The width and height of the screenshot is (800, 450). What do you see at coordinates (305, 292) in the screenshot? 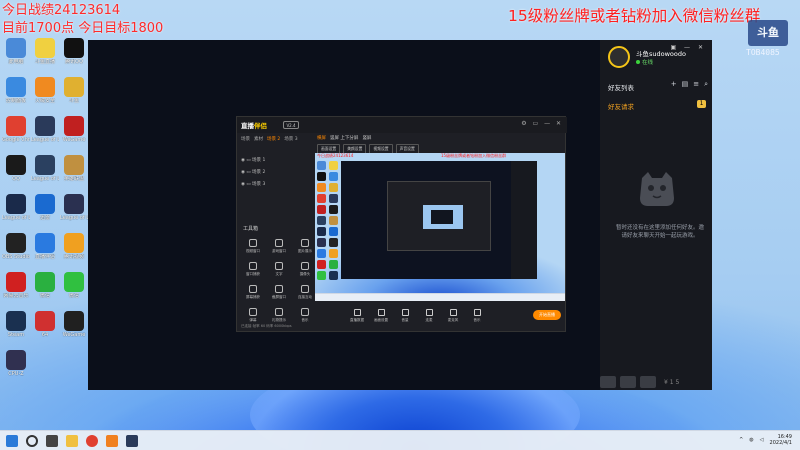
I see `toolbox-item: 连接互动` at bounding box center [305, 292].